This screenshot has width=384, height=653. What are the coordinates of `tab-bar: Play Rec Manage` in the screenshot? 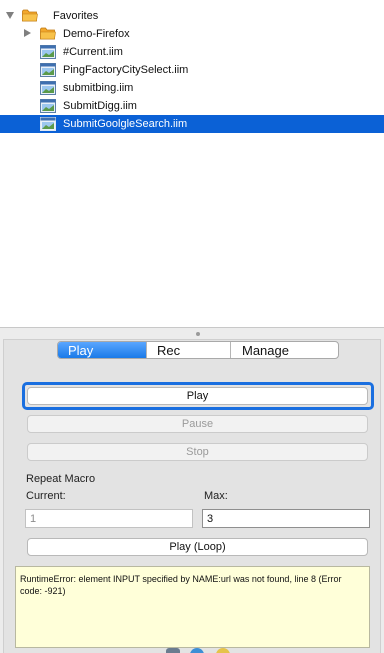 It's located at (198, 350).